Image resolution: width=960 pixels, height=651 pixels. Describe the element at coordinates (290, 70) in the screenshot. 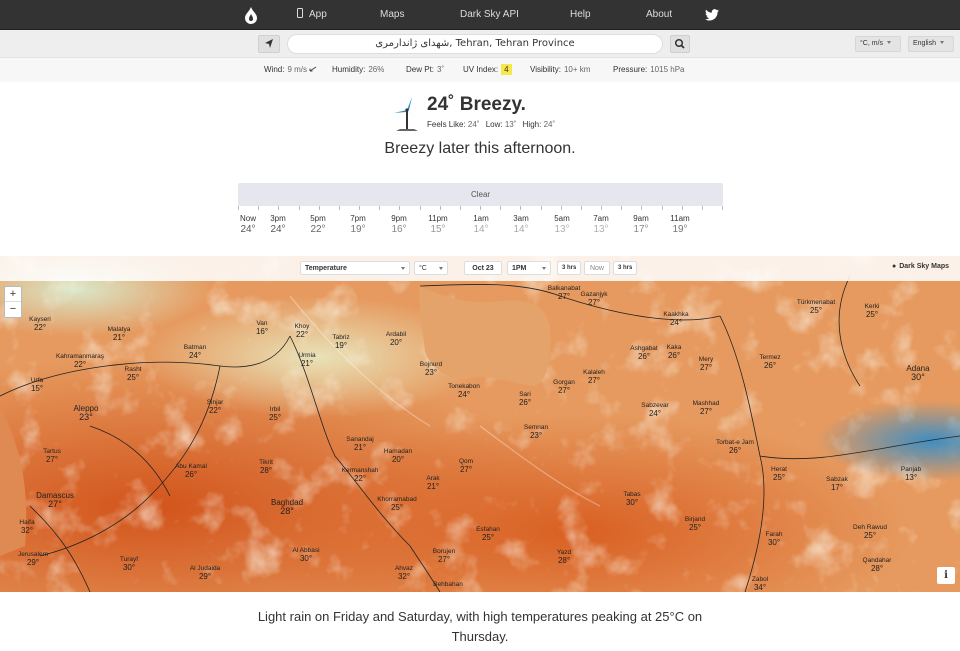

I see `stat-wind: Wind: 9 m/s` at that location.